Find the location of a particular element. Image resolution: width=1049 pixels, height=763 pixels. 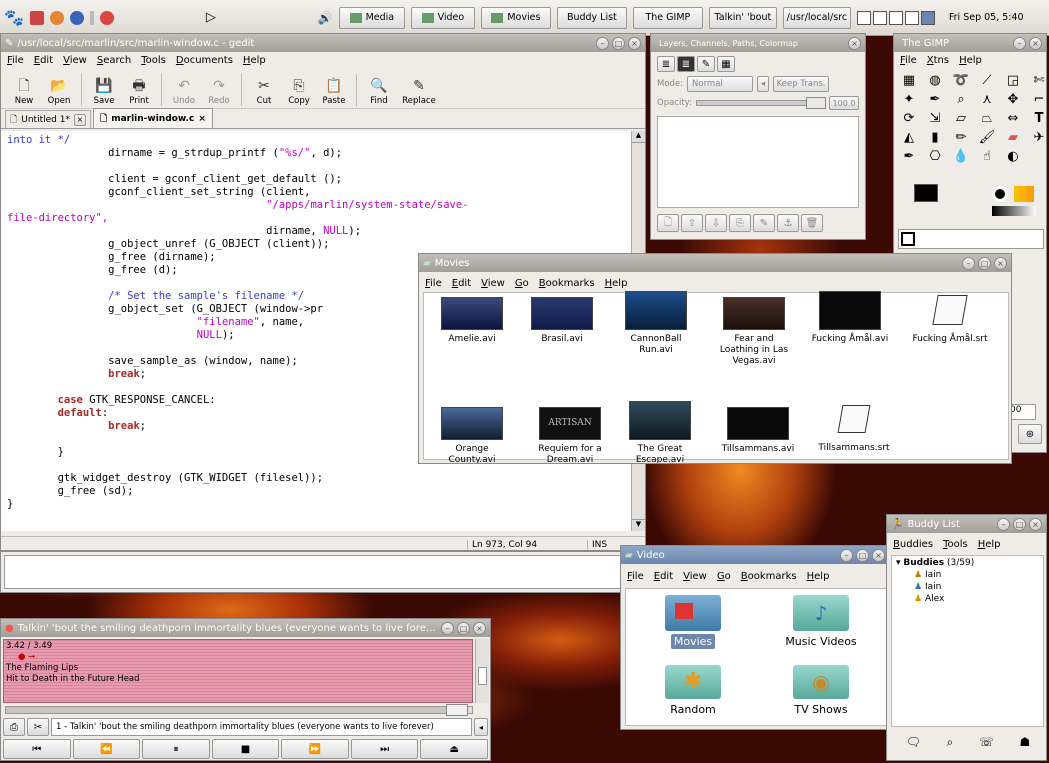

pencil-icon: ✏ is located at coordinates (961, 137).